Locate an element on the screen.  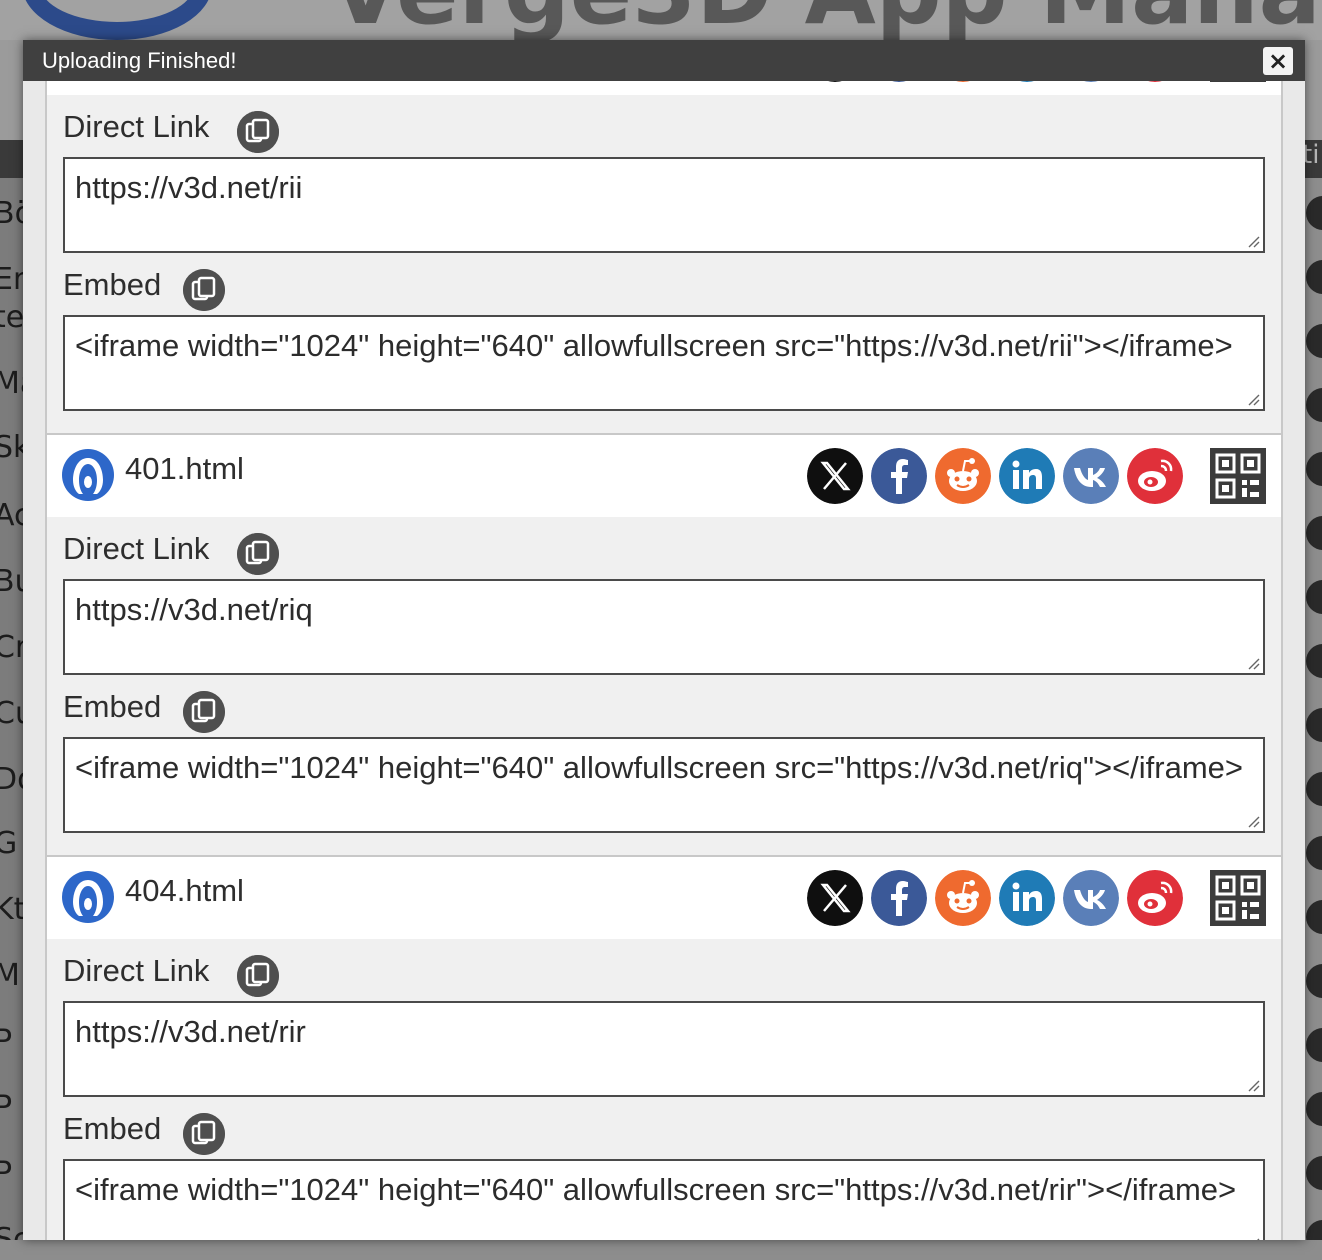
background-sidebar-item: M is located at coordinates (10, 975).